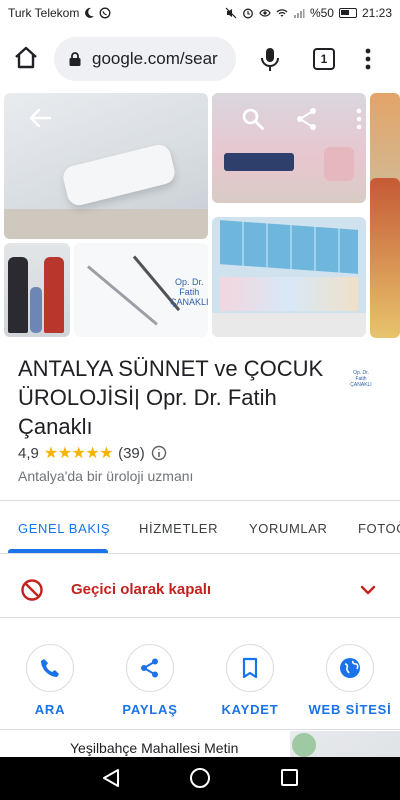  What do you see at coordinates (155, 58) in the screenshot?
I see `url-text: google.com/sear` at bounding box center [155, 58].